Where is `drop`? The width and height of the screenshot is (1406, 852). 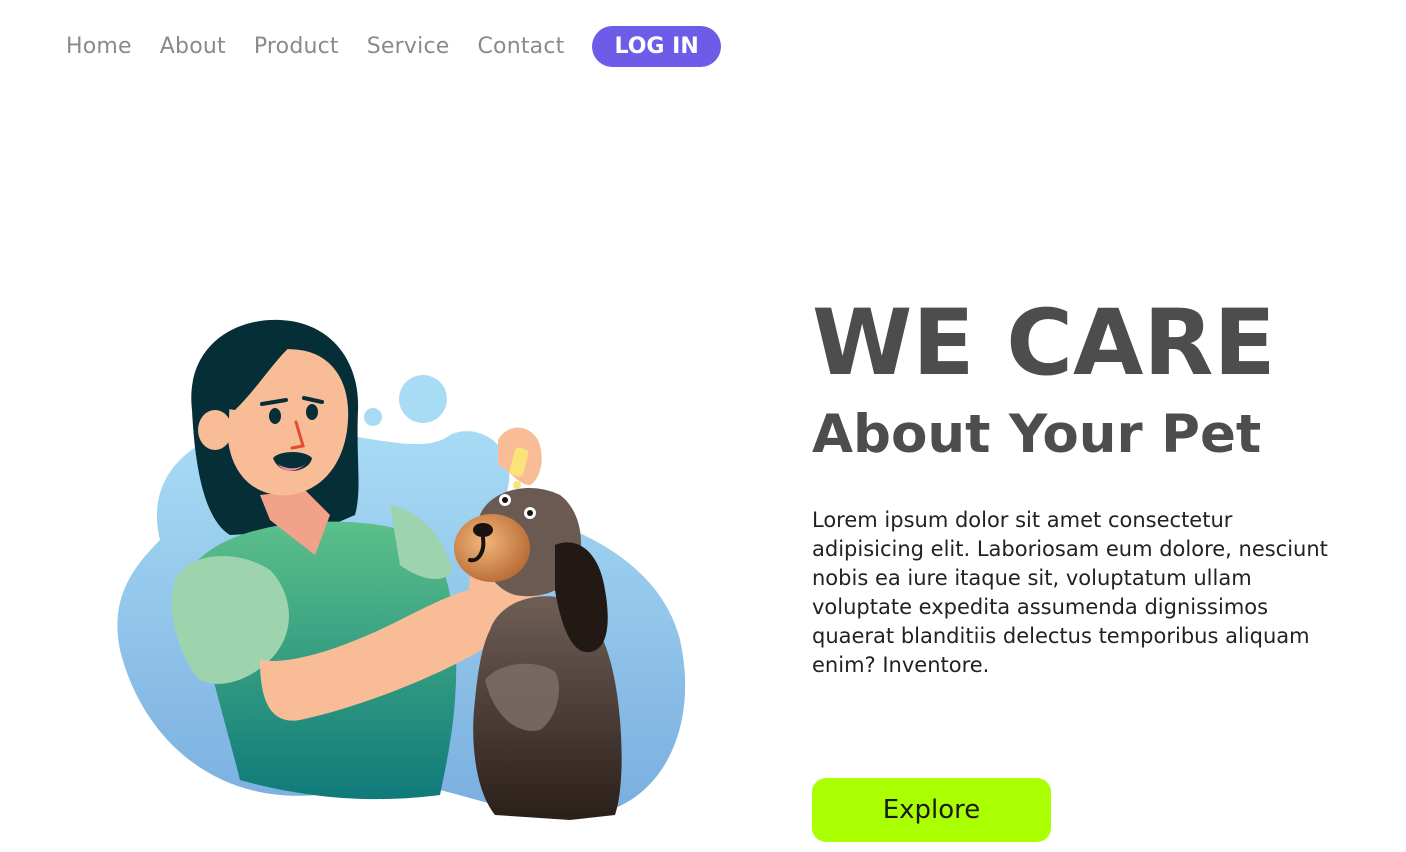 drop is located at coordinates (517, 485).